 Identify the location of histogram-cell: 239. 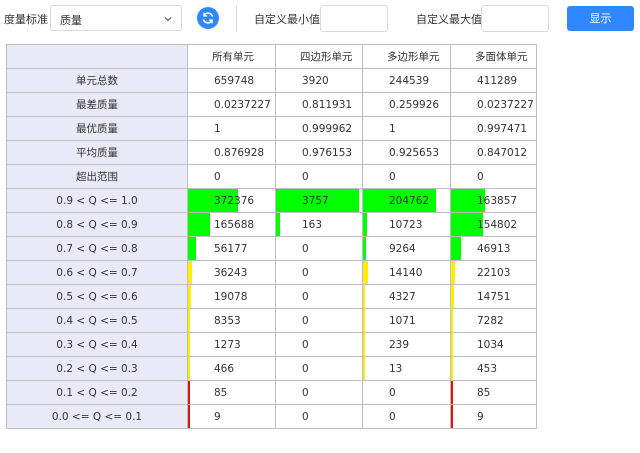
(406, 344).